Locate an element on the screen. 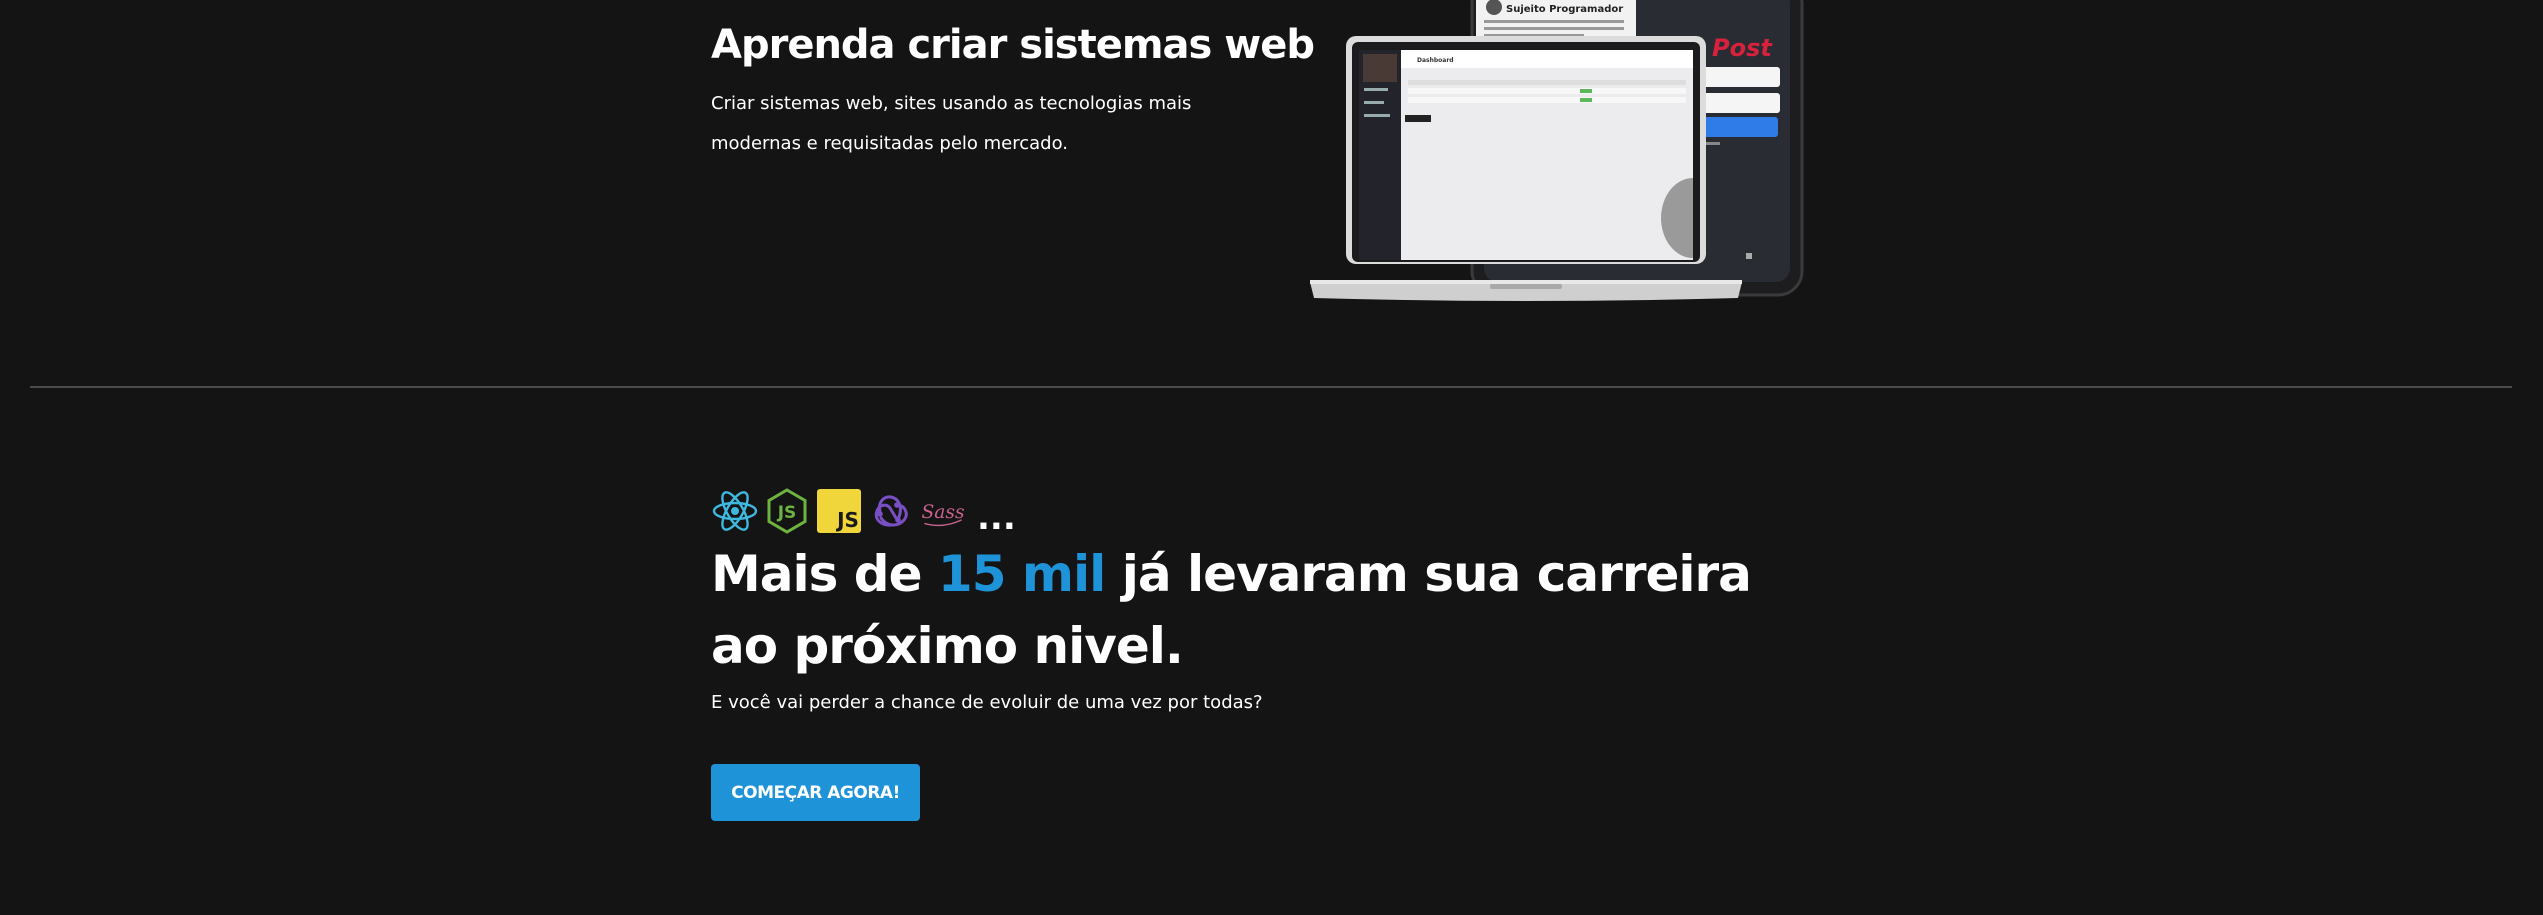 The image size is (2543, 915). javascript-icon: JS is located at coordinates (839, 511).